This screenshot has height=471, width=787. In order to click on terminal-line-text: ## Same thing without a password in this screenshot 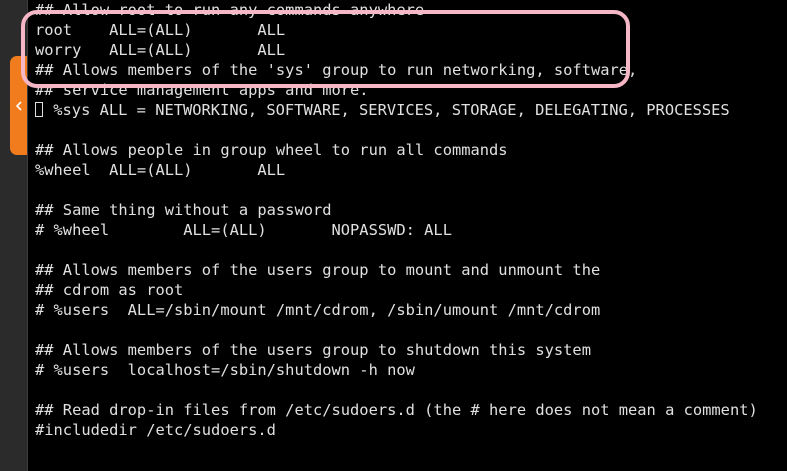, I will do `click(183, 210)`.